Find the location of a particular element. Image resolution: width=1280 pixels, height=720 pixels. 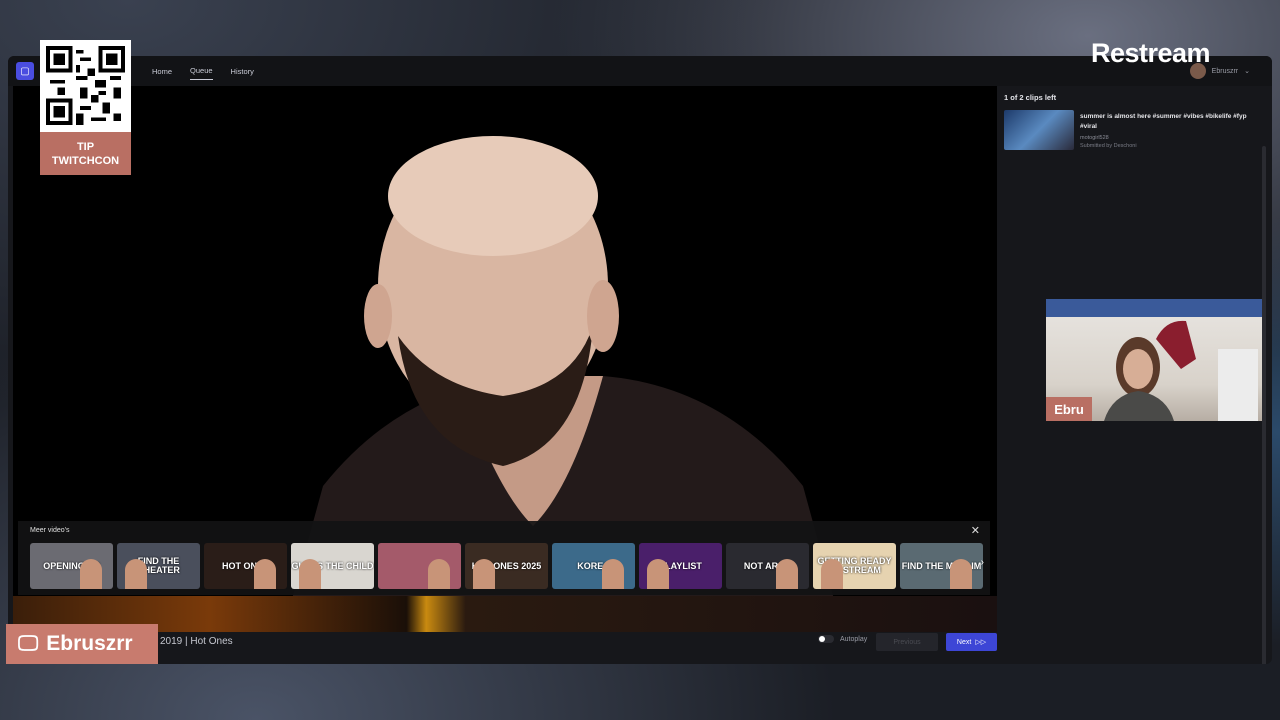

next-label: Next is located at coordinates (964, 642).